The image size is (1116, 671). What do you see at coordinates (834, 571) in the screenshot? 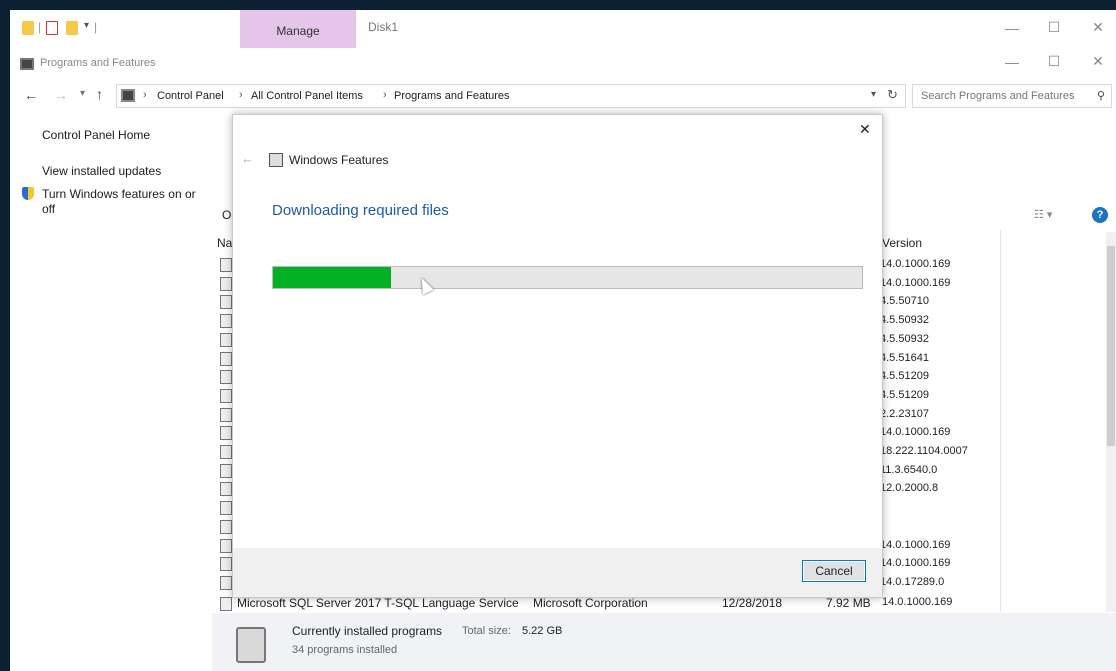
I see `cancel-button: Cancel` at bounding box center [834, 571].